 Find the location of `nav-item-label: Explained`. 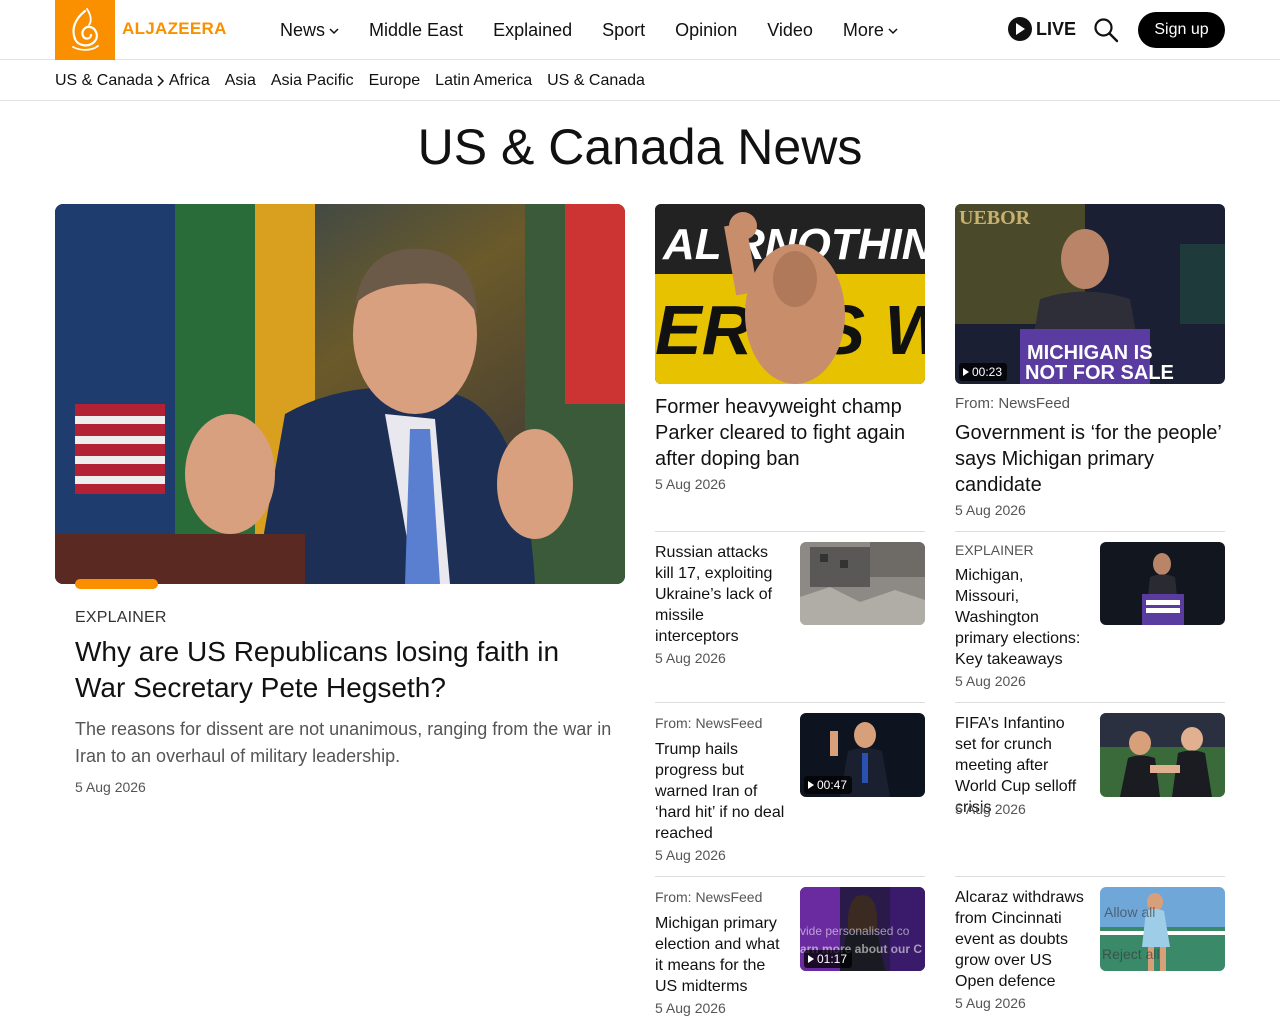

nav-item-label: Explained is located at coordinates (533, 29).